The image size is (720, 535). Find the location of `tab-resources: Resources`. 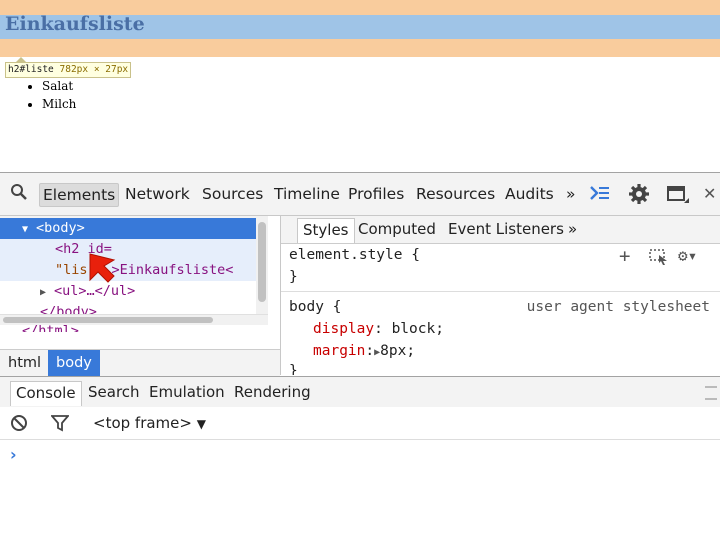

tab-resources: Resources is located at coordinates (455, 194).